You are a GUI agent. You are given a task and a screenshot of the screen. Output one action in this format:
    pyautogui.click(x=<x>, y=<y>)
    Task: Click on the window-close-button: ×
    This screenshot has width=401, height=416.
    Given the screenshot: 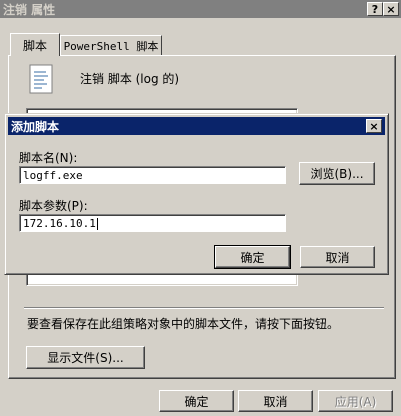 What is the action you would take?
    pyautogui.click(x=391, y=9)
    